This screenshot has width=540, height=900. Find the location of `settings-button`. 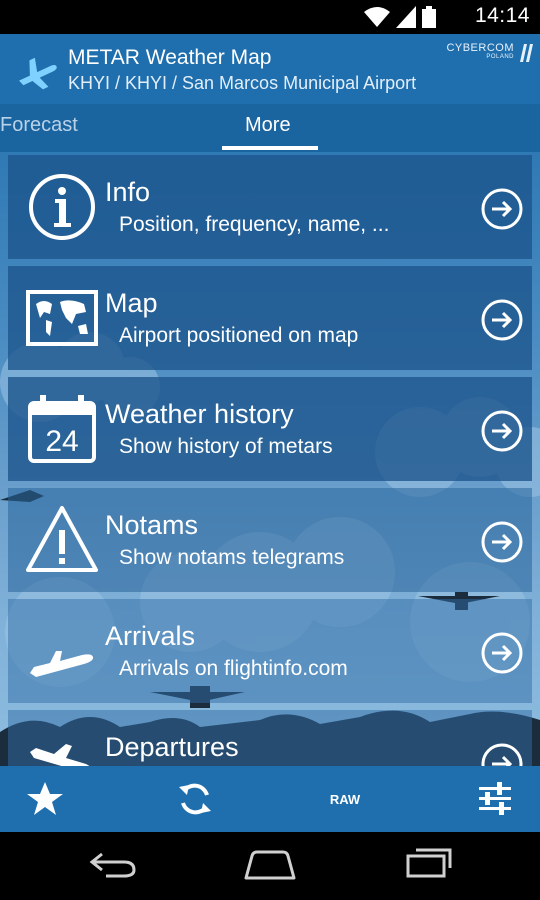

settings-button is located at coordinates (495, 799).